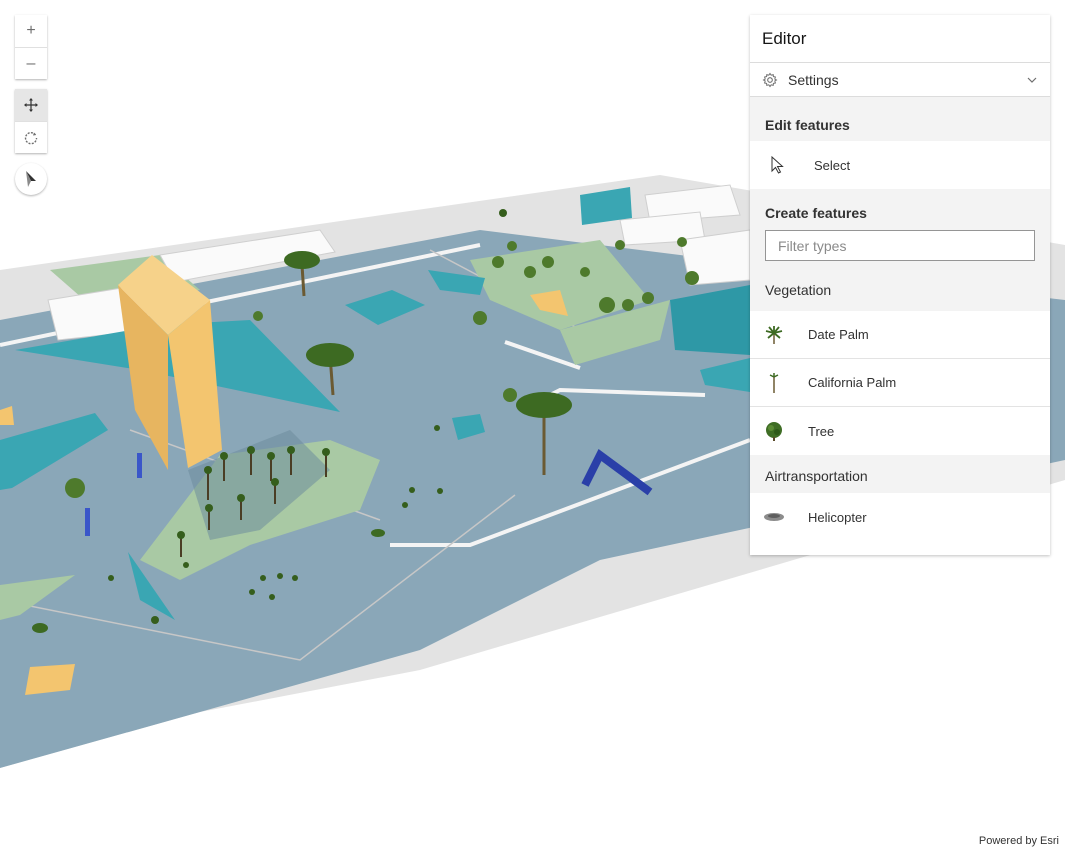 Image resolution: width=1065 pixels, height=849 pixels. What do you see at coordinates (900, 39) in the screenshot?
I see `editor-title: Editor` at bounding box center [900, 39].